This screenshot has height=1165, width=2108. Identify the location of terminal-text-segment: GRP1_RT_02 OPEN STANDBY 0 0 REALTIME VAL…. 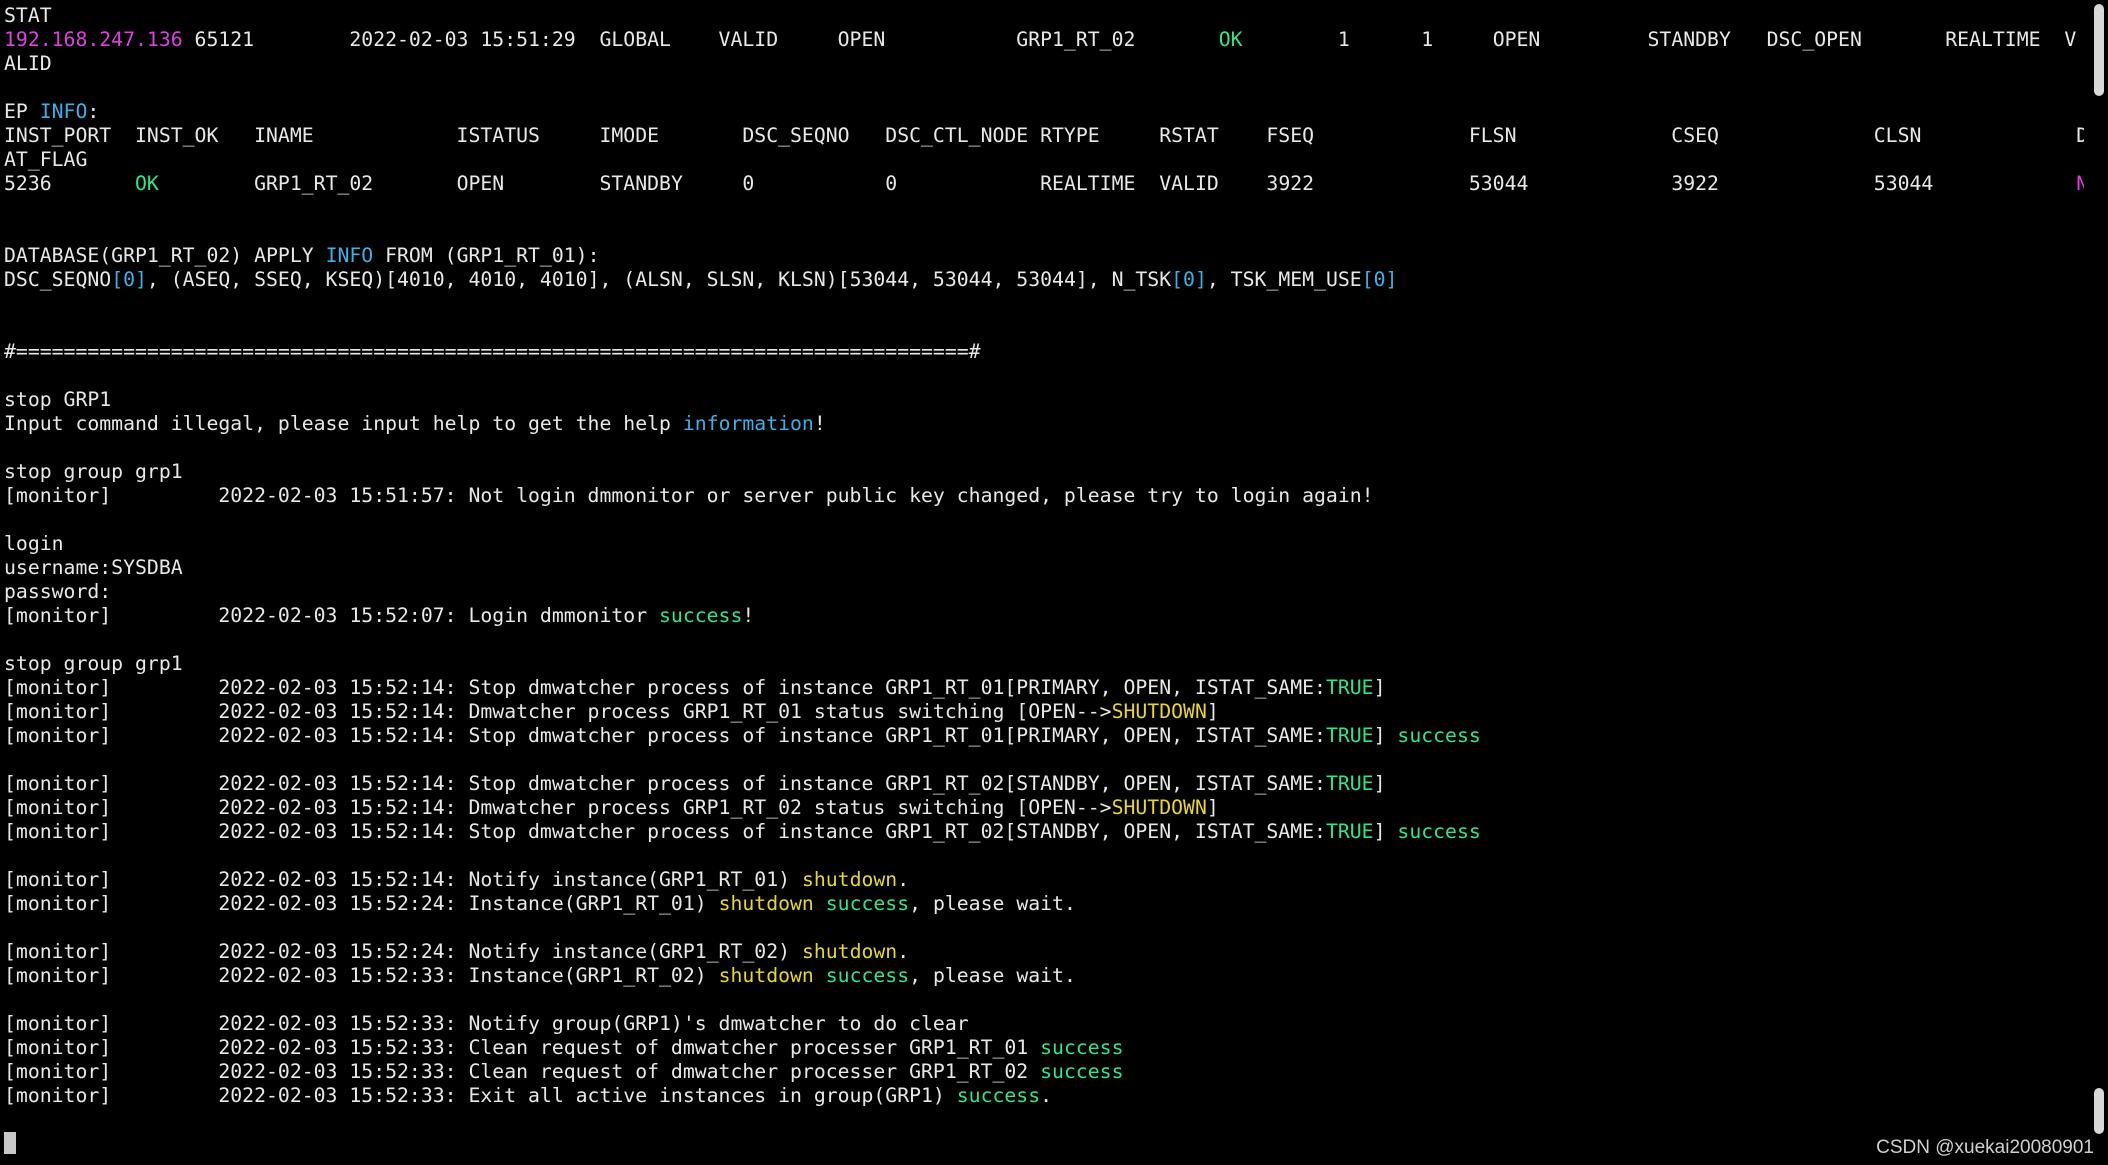
(1117, 183).